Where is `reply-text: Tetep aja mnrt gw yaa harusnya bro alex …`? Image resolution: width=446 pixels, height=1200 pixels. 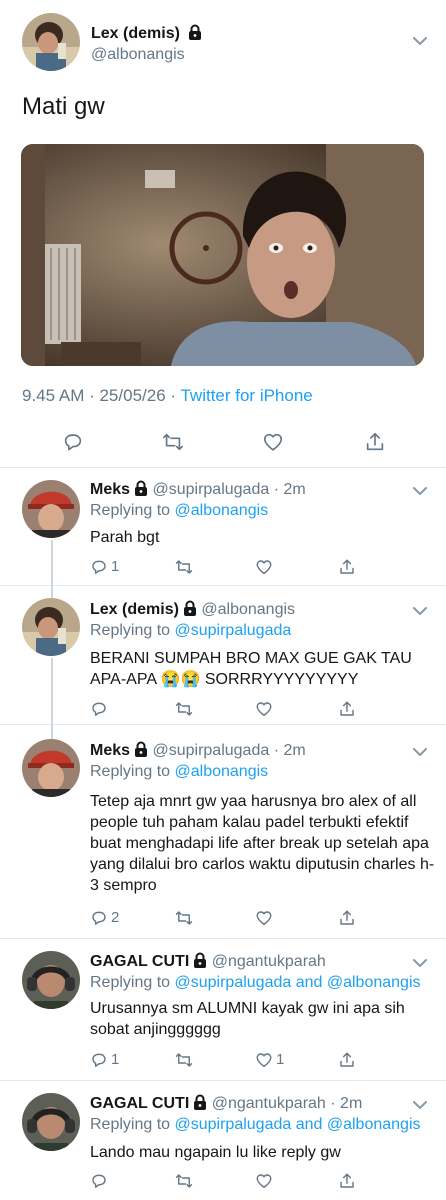 reply-text: Tetep aja mnrt gw yaa harusnya bro alex … is located at coordinates (262, 843).